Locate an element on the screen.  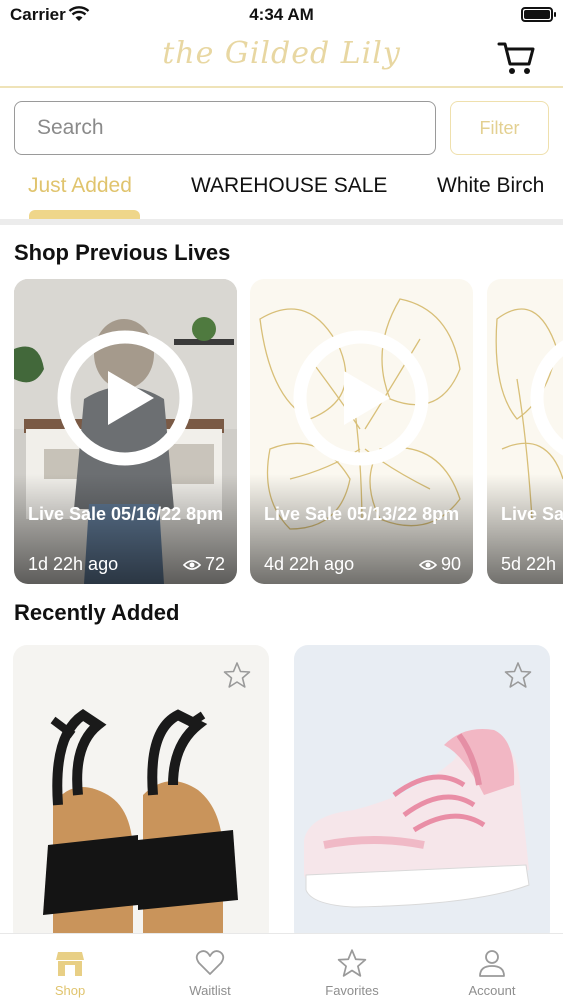
cart-icon is located at coordinates (517, 58).